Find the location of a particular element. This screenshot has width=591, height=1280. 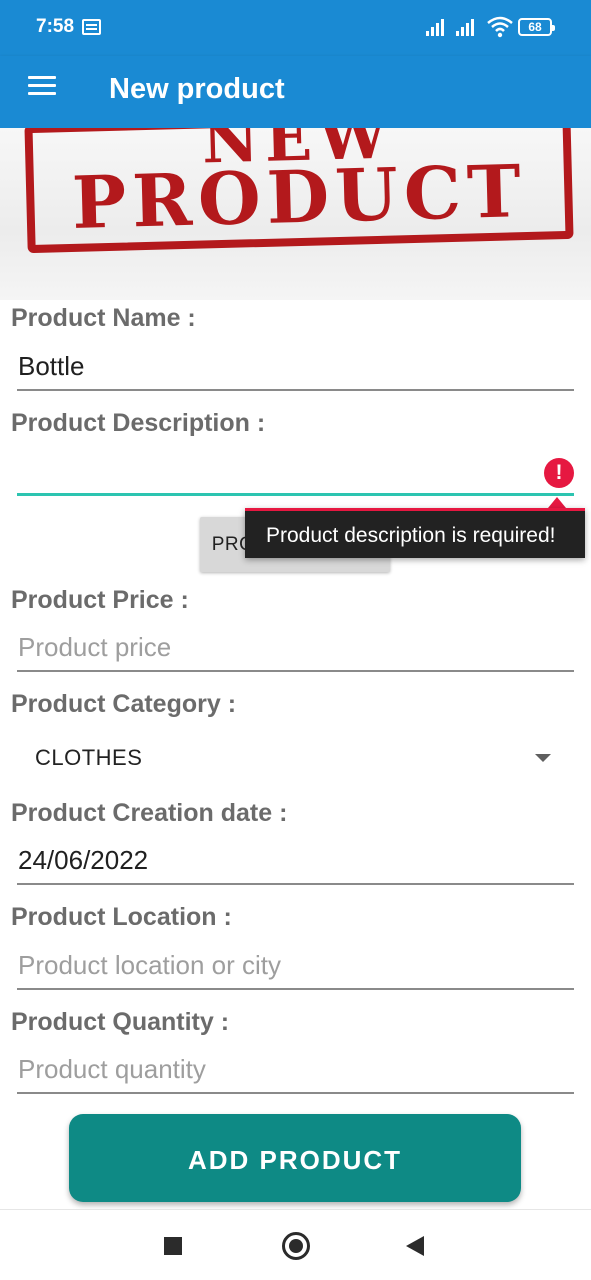

new-product-banner-image: NEW PRODUCT is located at coordinates (295, 214).